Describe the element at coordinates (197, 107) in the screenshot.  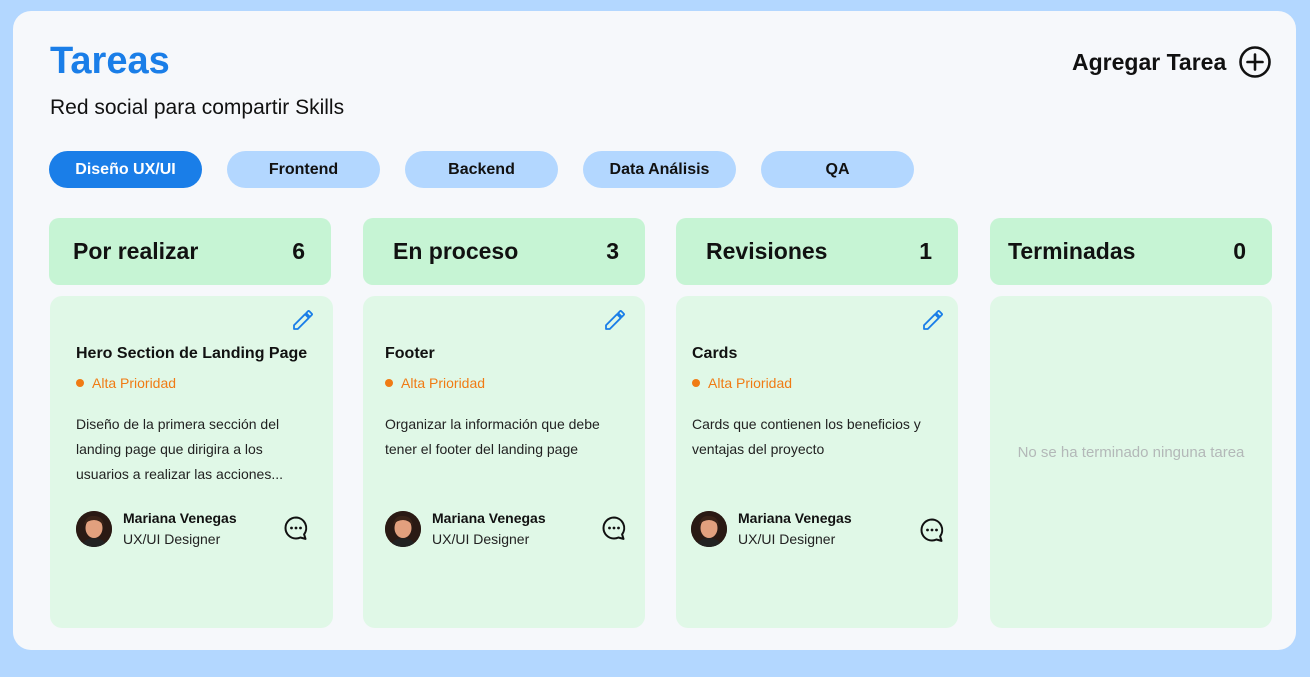
I see `page-subtitle: Red social para compartir Skills` at that location.